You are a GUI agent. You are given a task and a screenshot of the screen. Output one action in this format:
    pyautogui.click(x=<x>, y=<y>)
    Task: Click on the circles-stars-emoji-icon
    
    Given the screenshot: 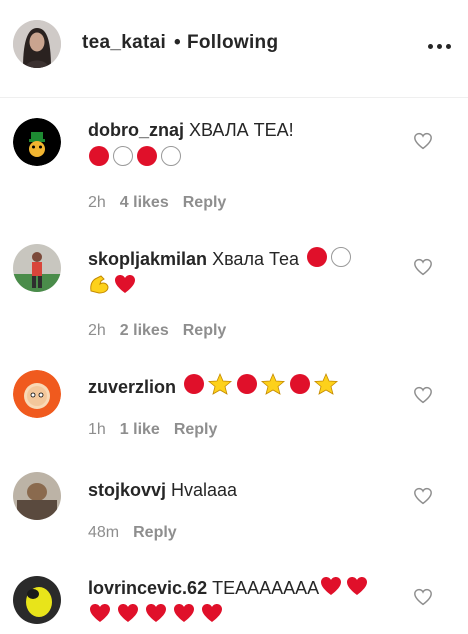 What is the action you would take?
    pyautogui.click(x=261, y=383)
    